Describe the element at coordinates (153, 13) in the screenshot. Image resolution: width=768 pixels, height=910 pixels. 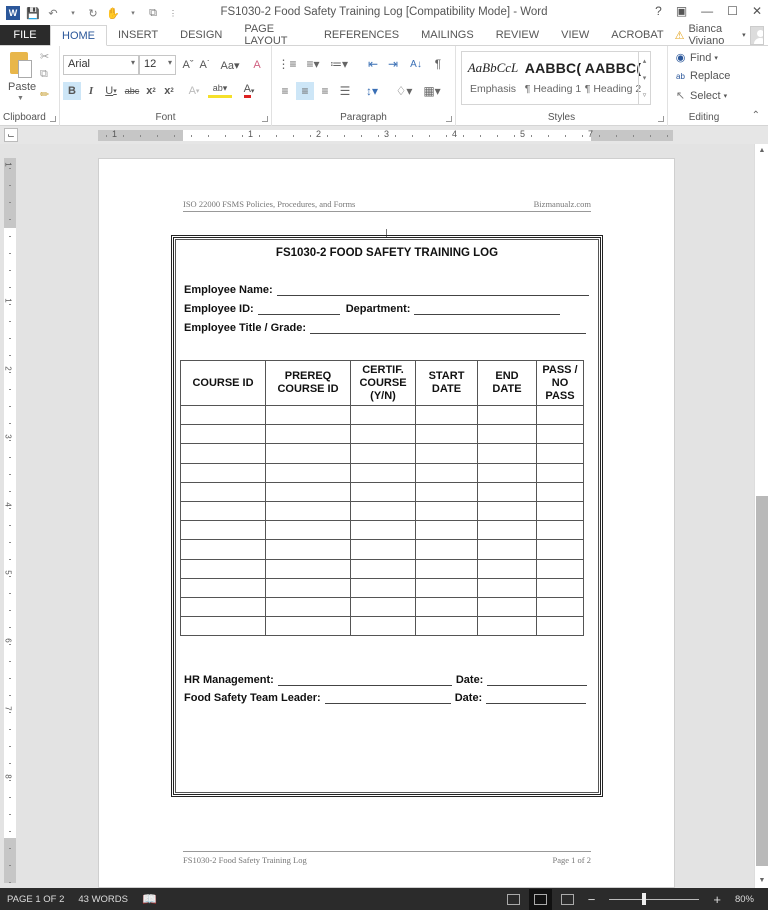
I see `customize-qat-icon: ⧉` at that location.